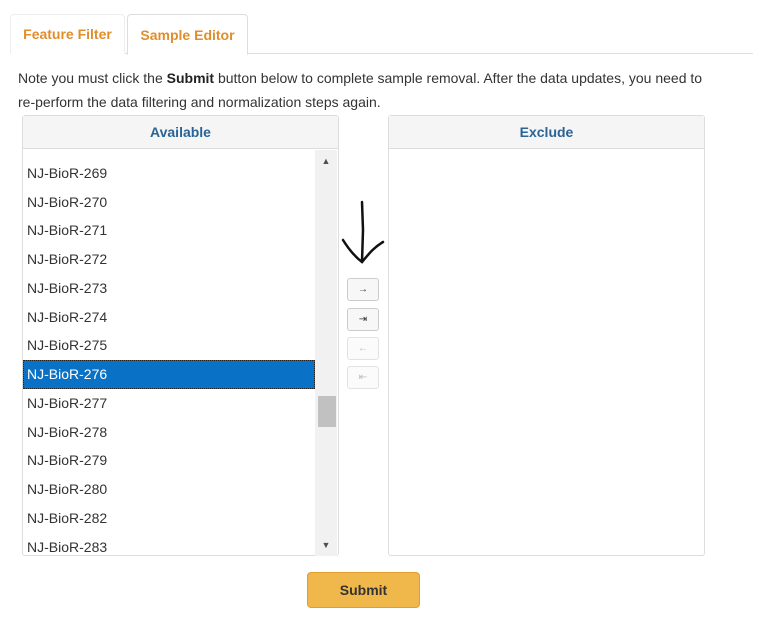 This screenshot has height=623, width=760. Describe the element at coordinates (546, 132) in the screenshot. I see `exclude-title: Exclude` at that location.